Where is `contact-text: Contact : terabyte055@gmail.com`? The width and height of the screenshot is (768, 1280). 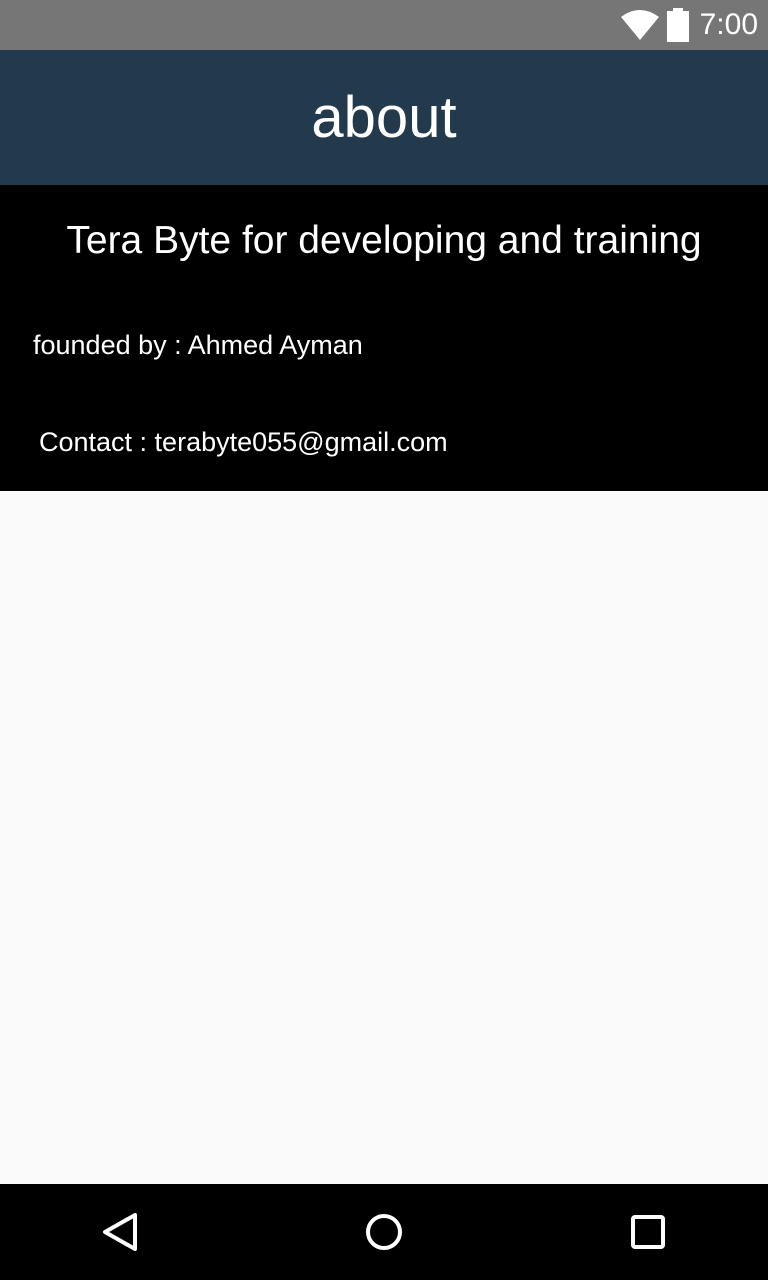 contact-text: Contact : terabyte055@gmail.com is located at coordinates (243, 442).